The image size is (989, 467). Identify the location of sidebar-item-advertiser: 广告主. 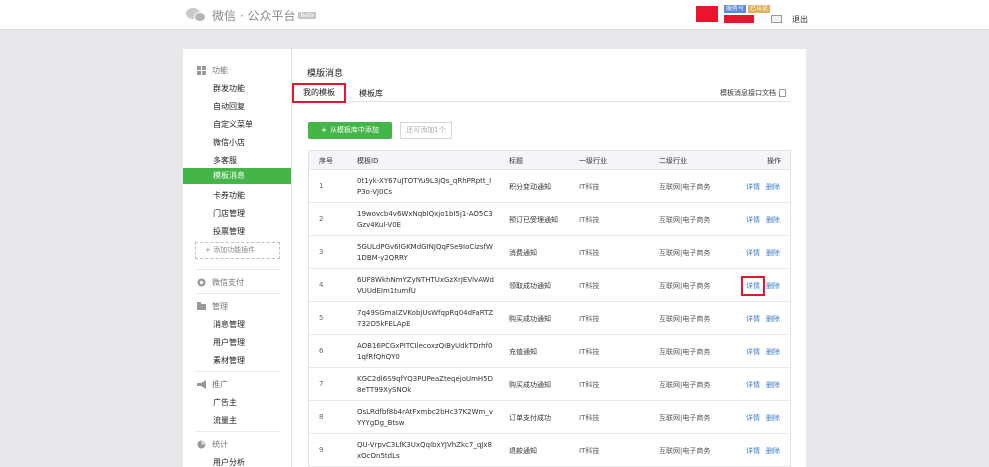
(225, 402).